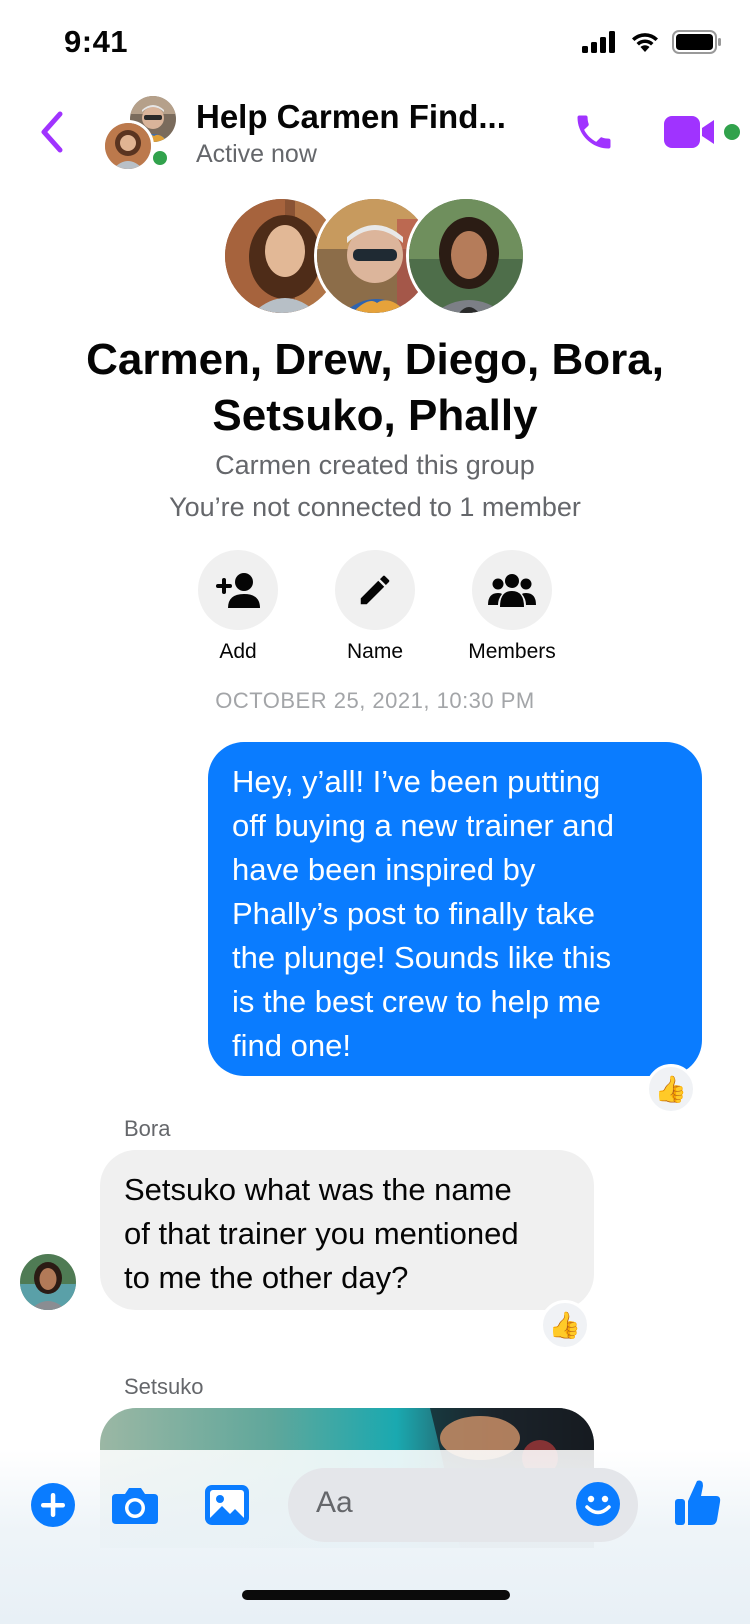  Describe the element at coordinates (375, 415) in the screenshot. I see `group-name-line-2: Setsuko, Phally` at that location.